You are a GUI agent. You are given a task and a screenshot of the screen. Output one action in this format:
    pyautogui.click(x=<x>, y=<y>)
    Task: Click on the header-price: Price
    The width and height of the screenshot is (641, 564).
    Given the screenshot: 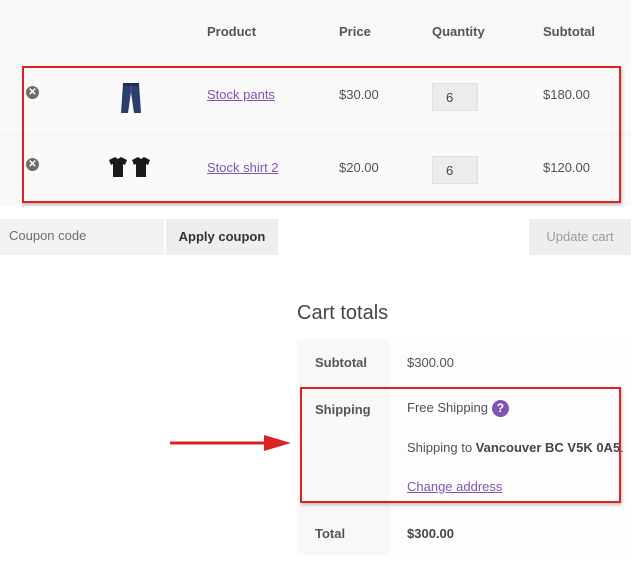 What is the action you would take?
    pyautogui.click(x=355, y=31)
    